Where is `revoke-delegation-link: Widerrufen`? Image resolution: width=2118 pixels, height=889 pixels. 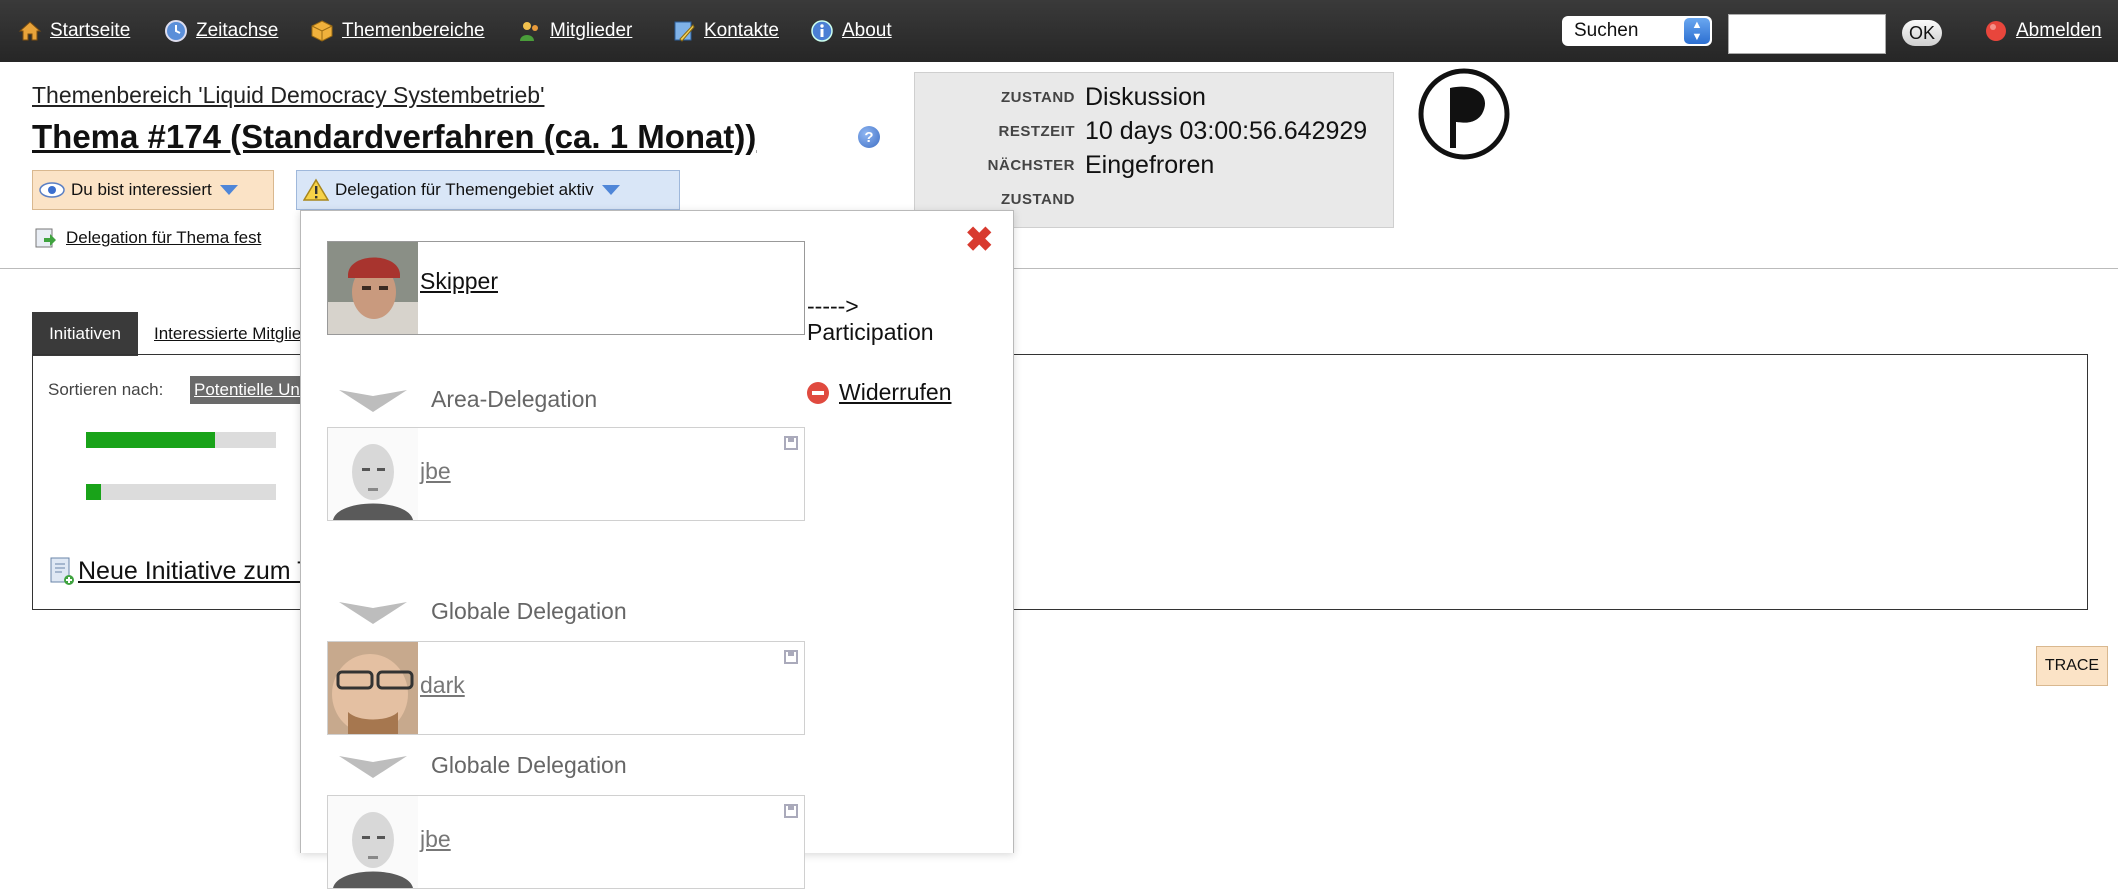
revoke-delegation-link: Widerrufen is located at coordinates (879, 392).